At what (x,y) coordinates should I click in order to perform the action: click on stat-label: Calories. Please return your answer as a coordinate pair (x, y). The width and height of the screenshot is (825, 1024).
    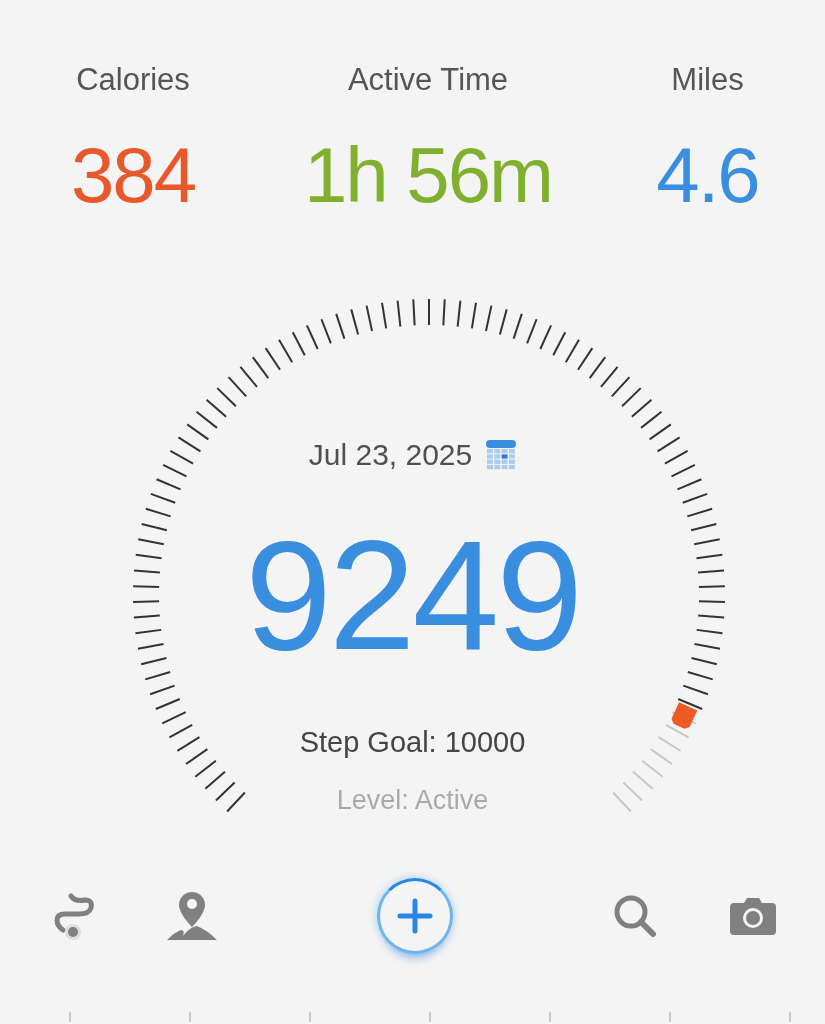
    Looking at the image, I should click on (133, 80).